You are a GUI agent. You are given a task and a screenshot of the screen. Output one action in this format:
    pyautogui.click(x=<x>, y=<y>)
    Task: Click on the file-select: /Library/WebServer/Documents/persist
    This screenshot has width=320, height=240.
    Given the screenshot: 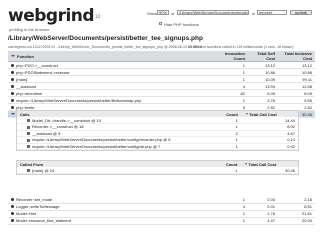 What is the action you would take?
    pyautogui.click(x=213, y=12)
    